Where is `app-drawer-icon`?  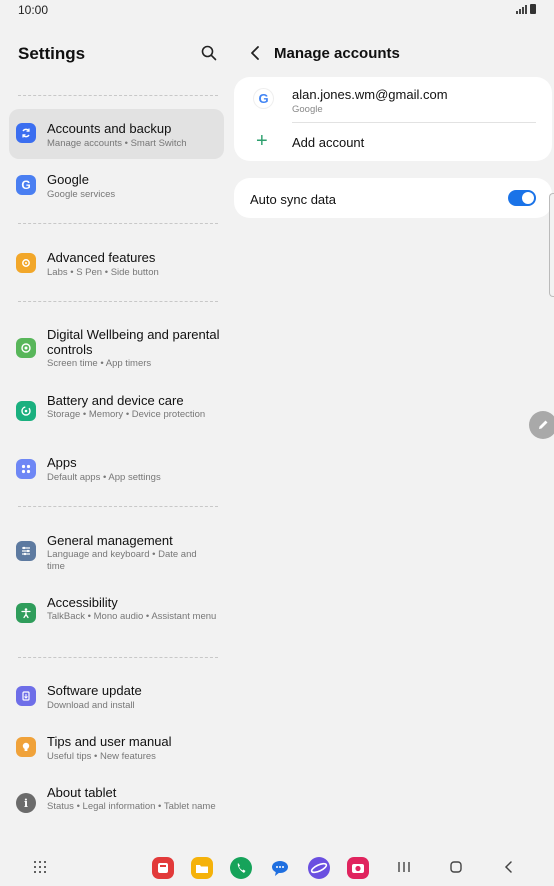 app-drawer-icon is located at coordinates (40, 867).